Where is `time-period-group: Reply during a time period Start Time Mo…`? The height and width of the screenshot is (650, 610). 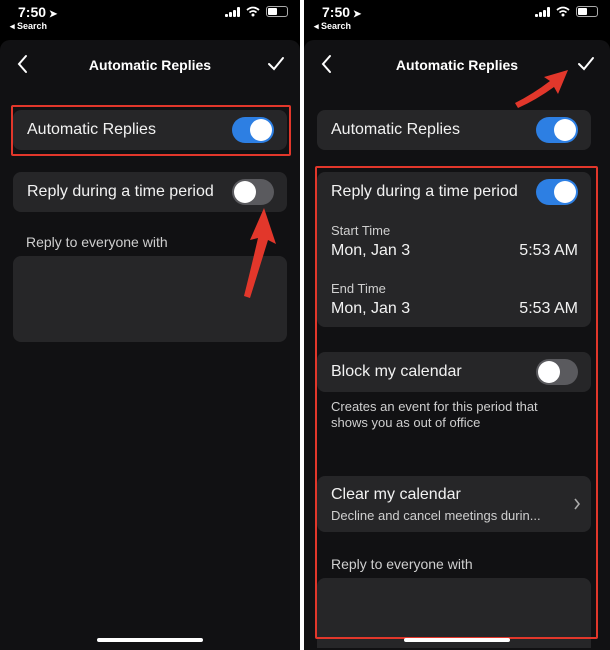
time-period-group: Reply during a time period Start Time Mo… is located at coordinates (454, 249).